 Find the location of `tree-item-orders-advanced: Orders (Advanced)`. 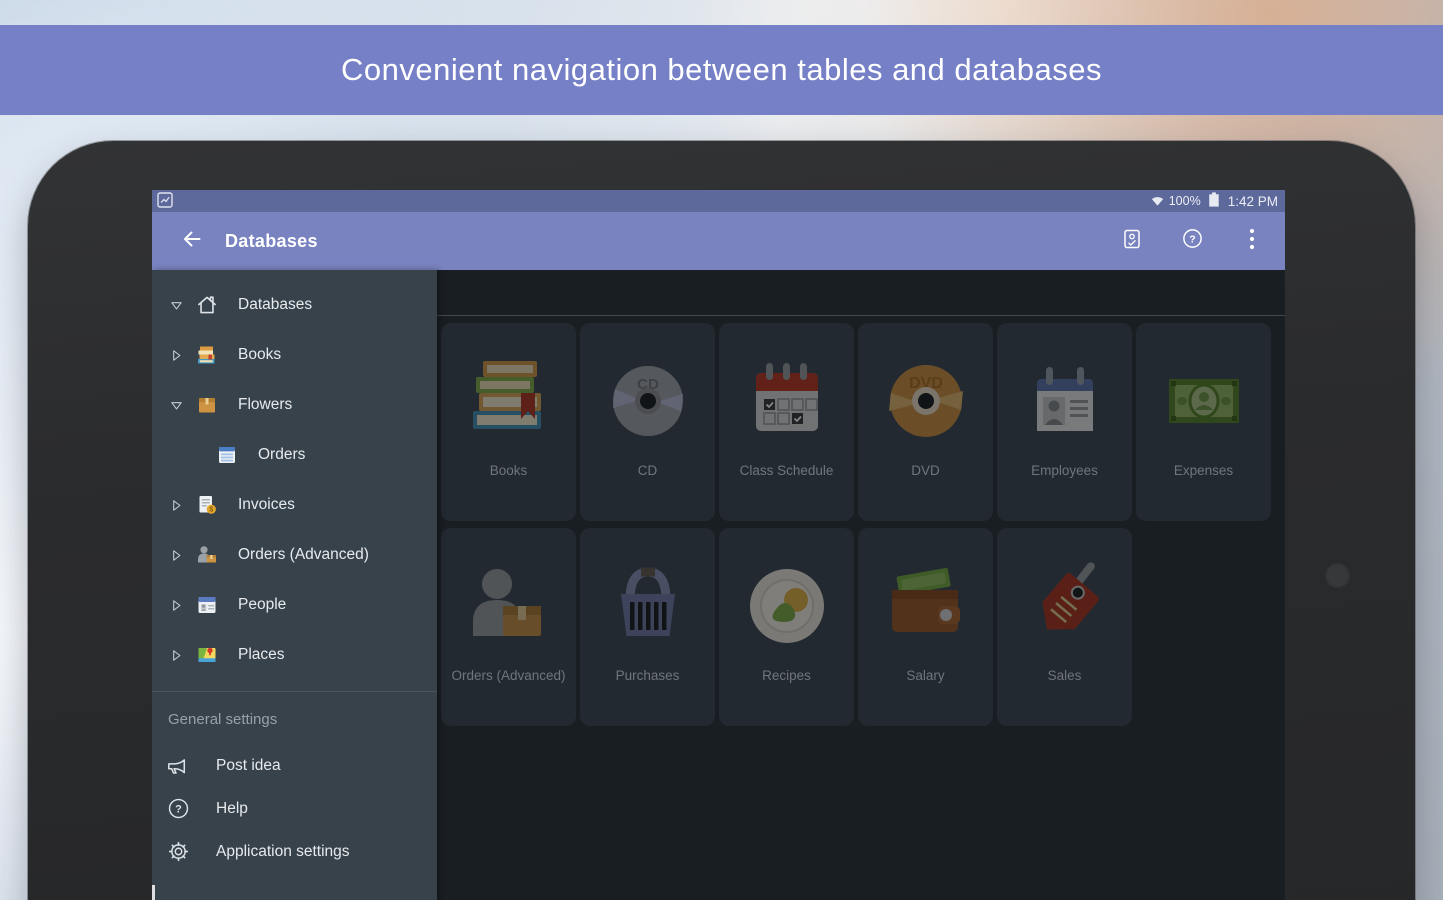

tree-item-orders-advanced: Orders (Advanced) is located at coordinates (294, 555).